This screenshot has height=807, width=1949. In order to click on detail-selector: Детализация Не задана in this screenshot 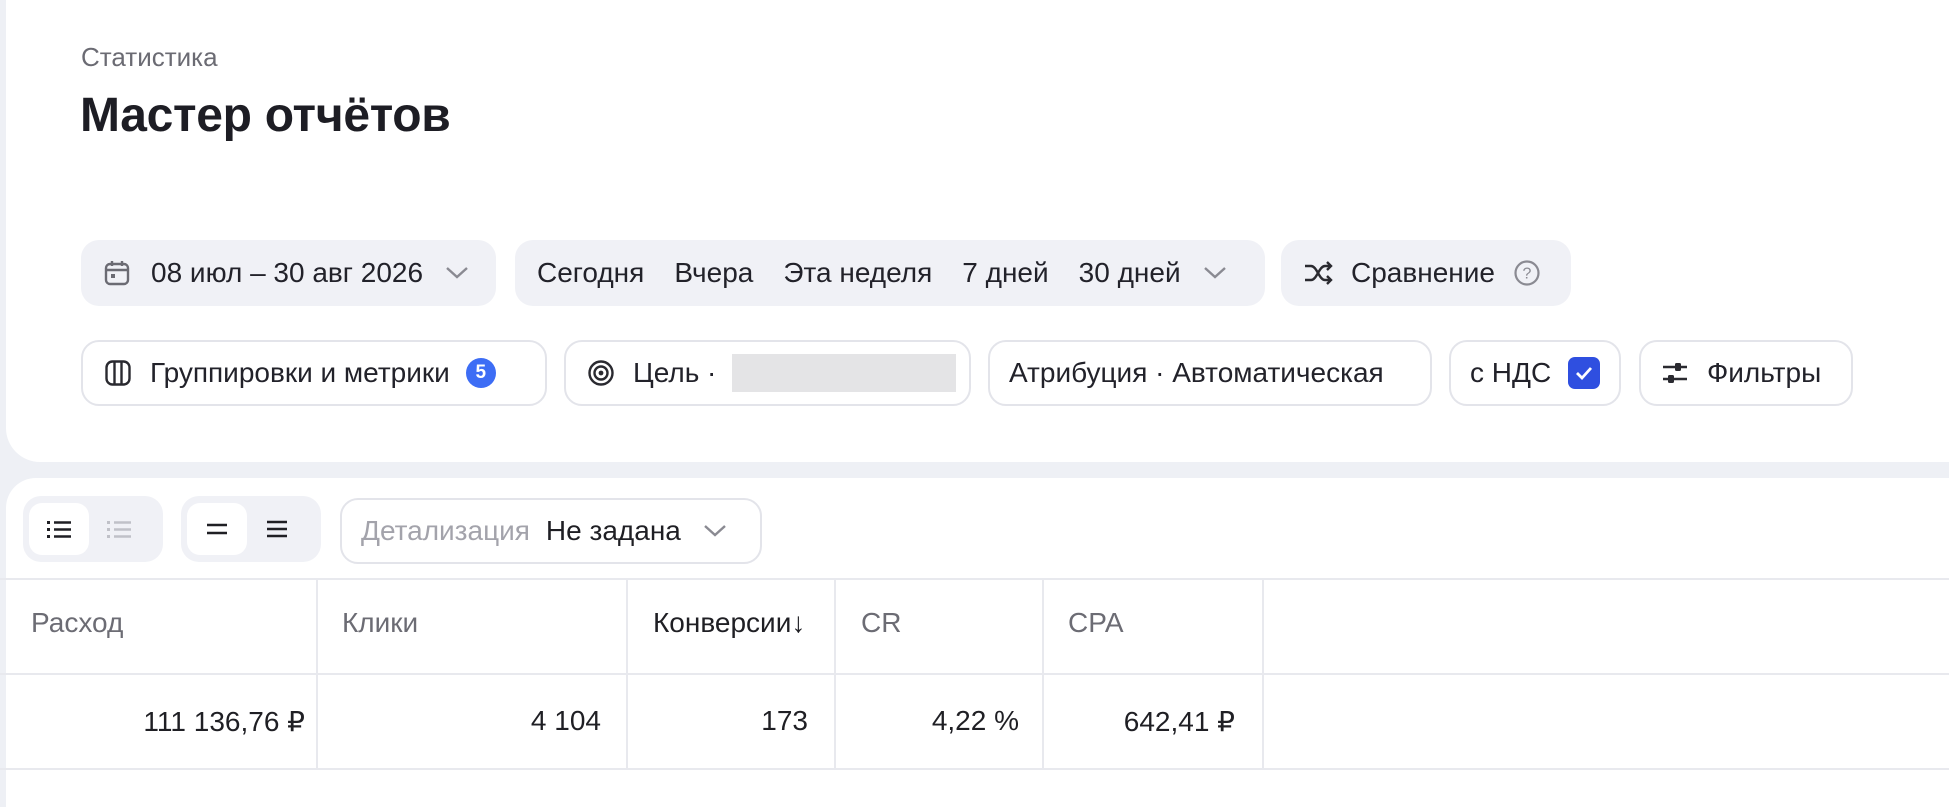, I will do `click(551, 531)`.